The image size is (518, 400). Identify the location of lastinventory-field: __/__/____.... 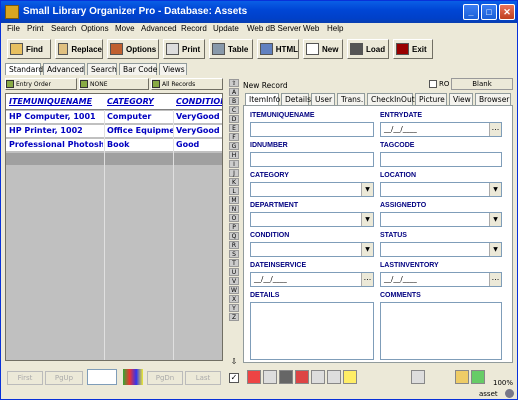
(441, 279).